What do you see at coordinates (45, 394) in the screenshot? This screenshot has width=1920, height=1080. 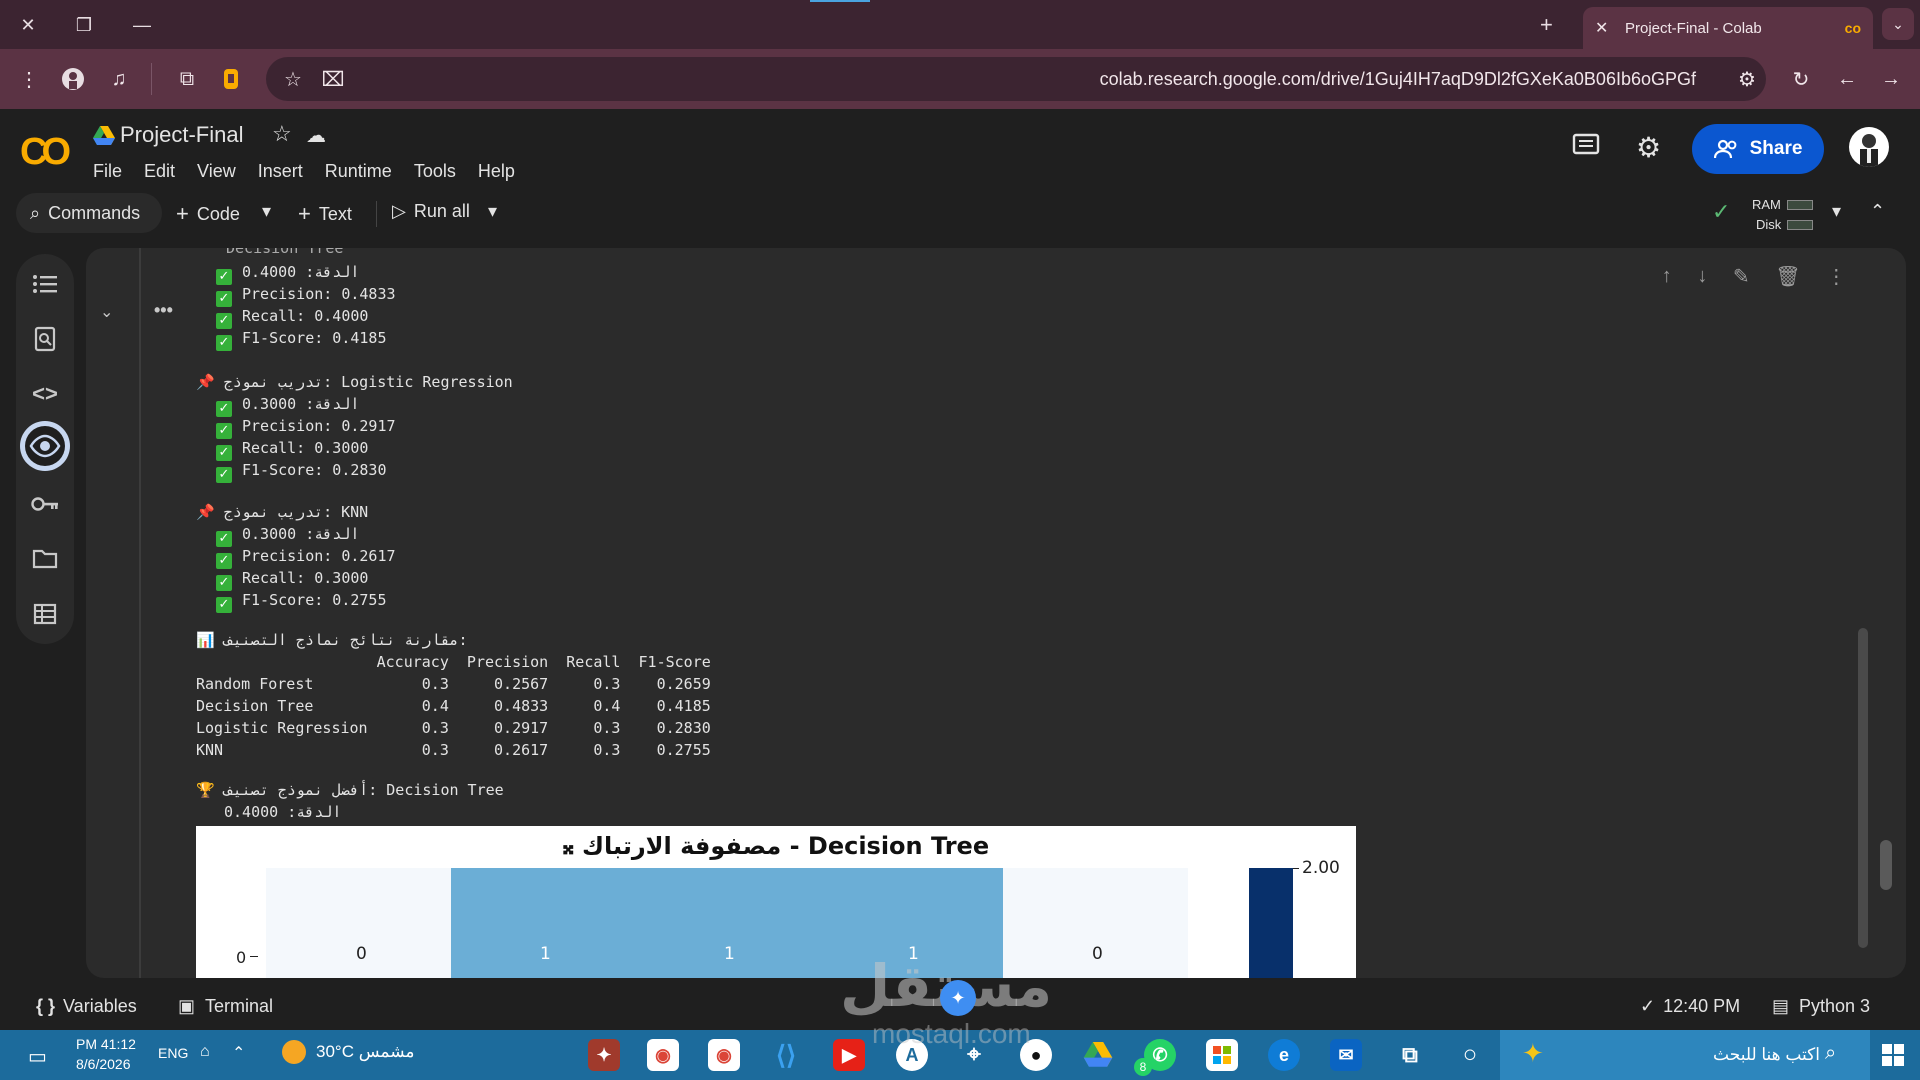 I see `code-snippets-icon: <>` at bounding box center [45, 394].